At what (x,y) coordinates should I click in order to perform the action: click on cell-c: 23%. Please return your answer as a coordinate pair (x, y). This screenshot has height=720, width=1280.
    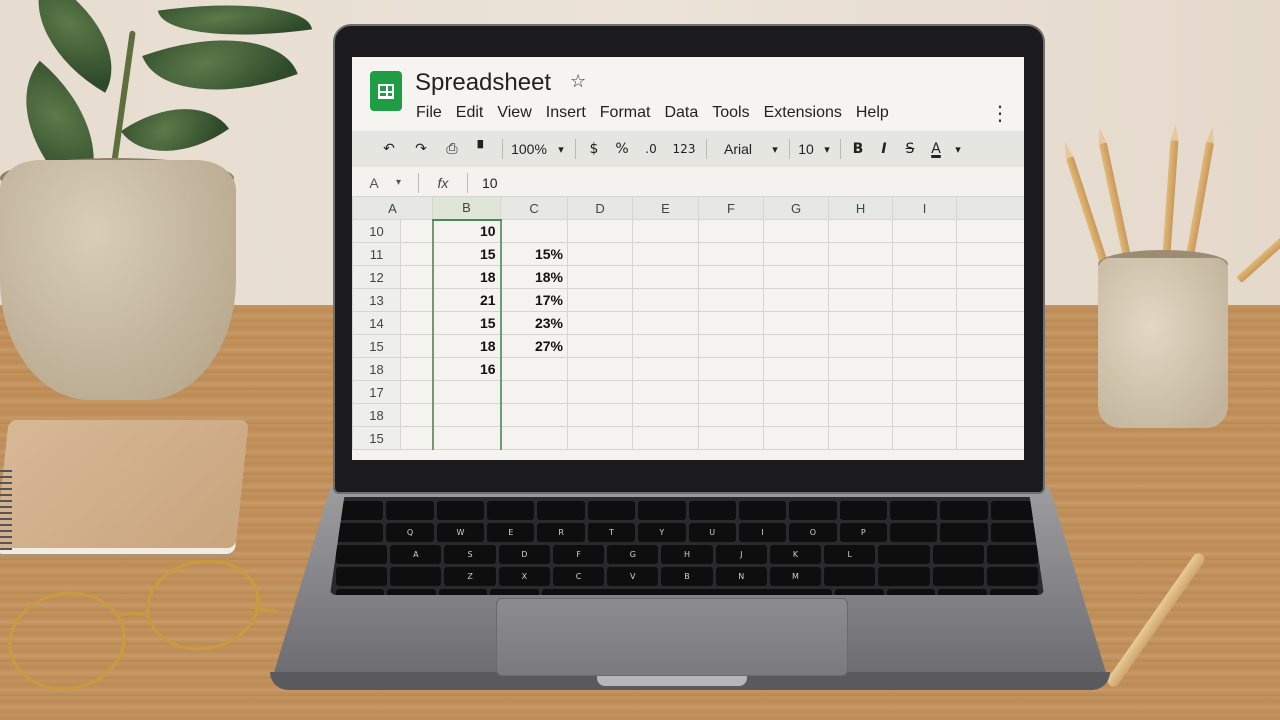
    Looking at the image, I should click on (534, 323).